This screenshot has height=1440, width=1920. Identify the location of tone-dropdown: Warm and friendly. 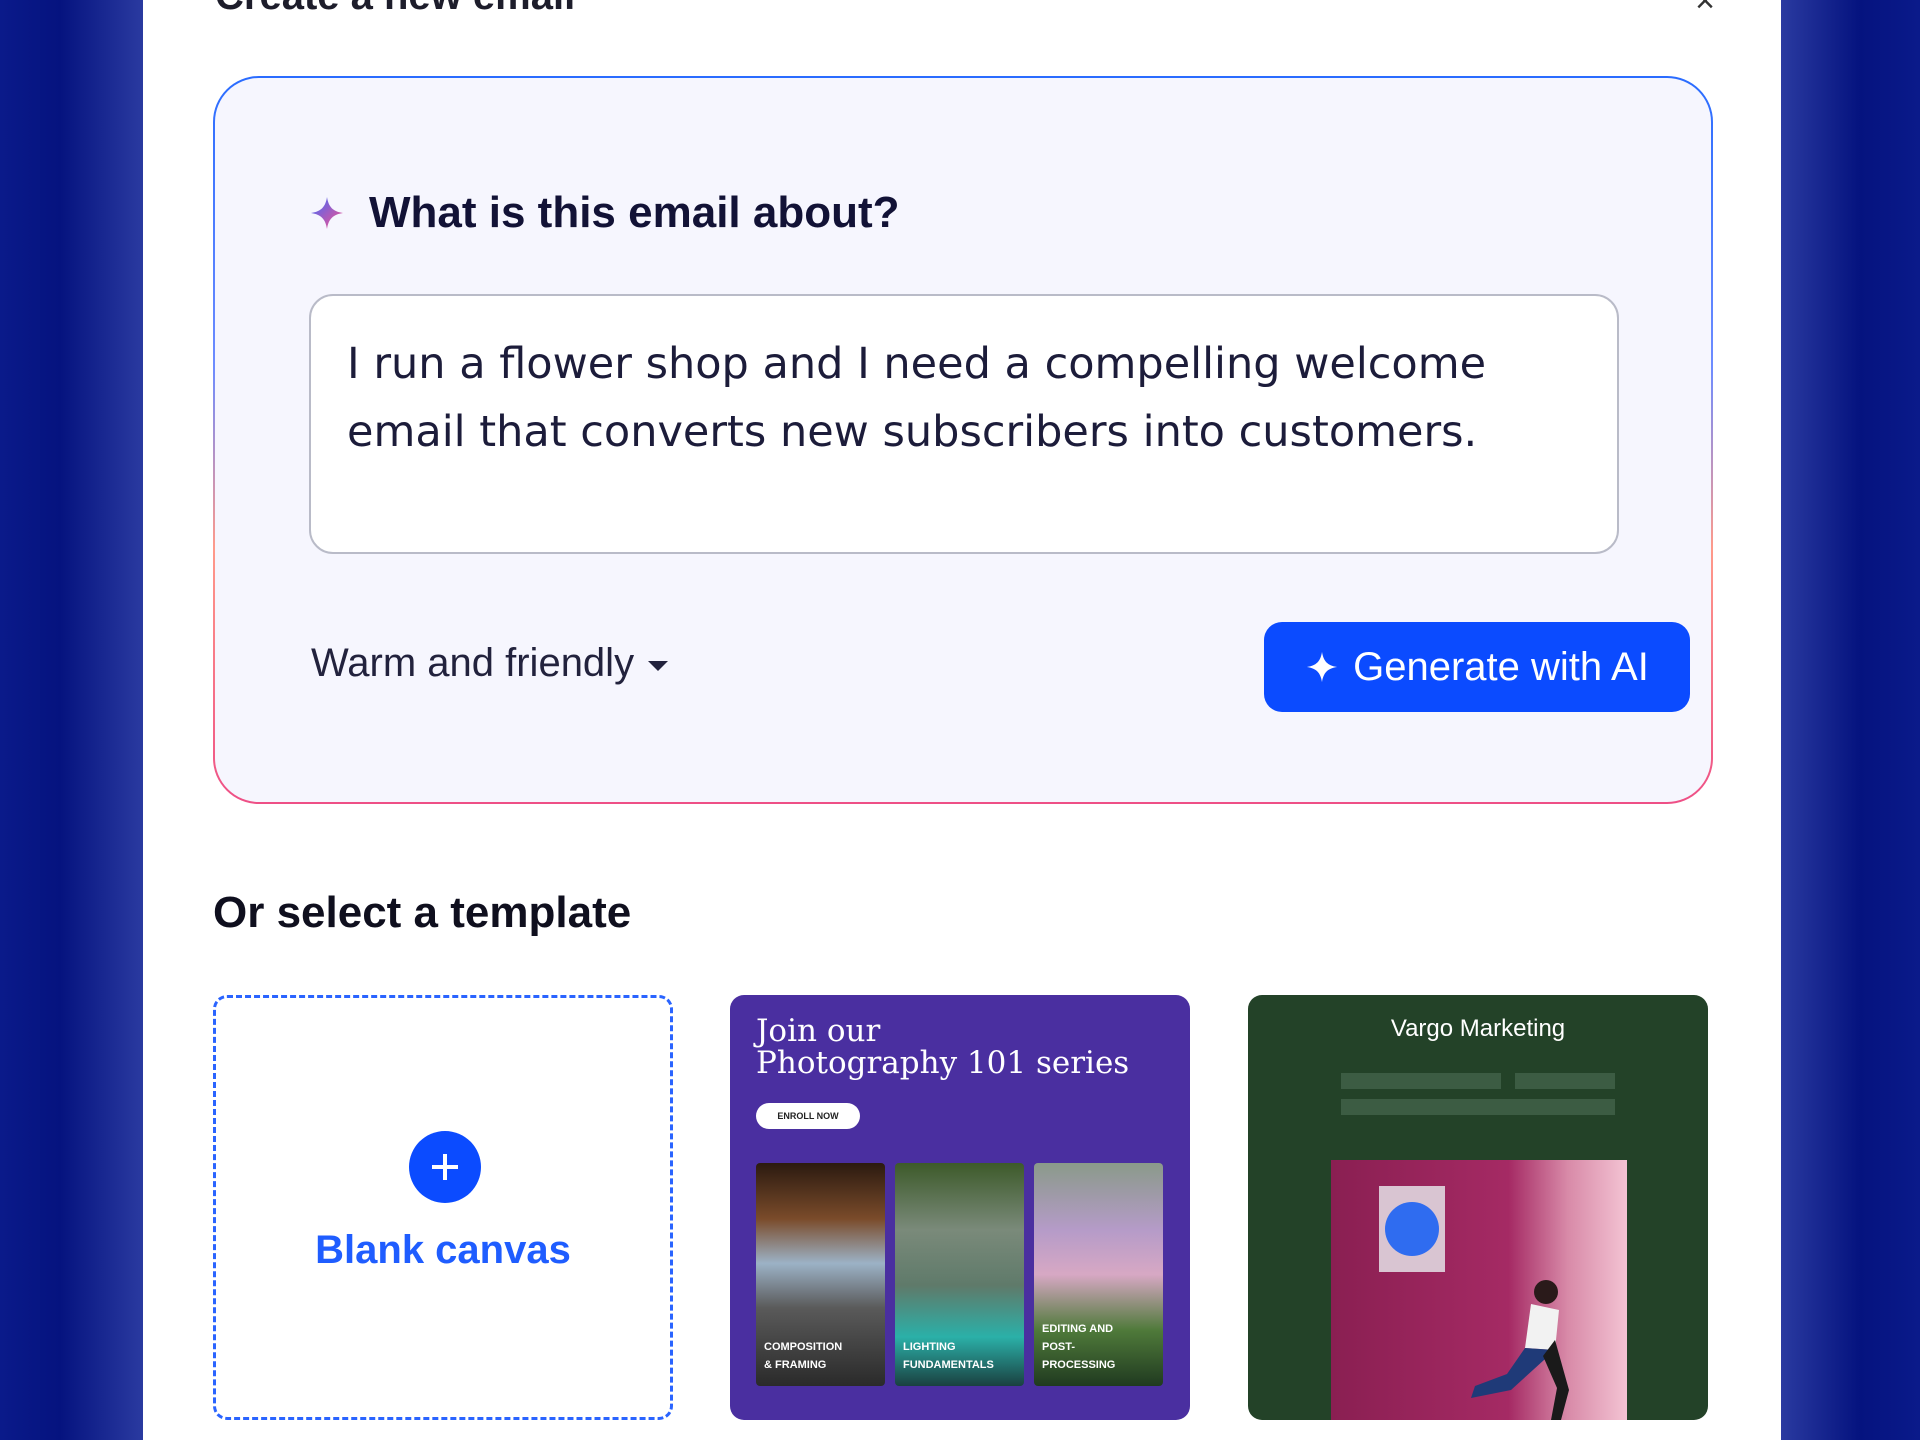
(490, 663).